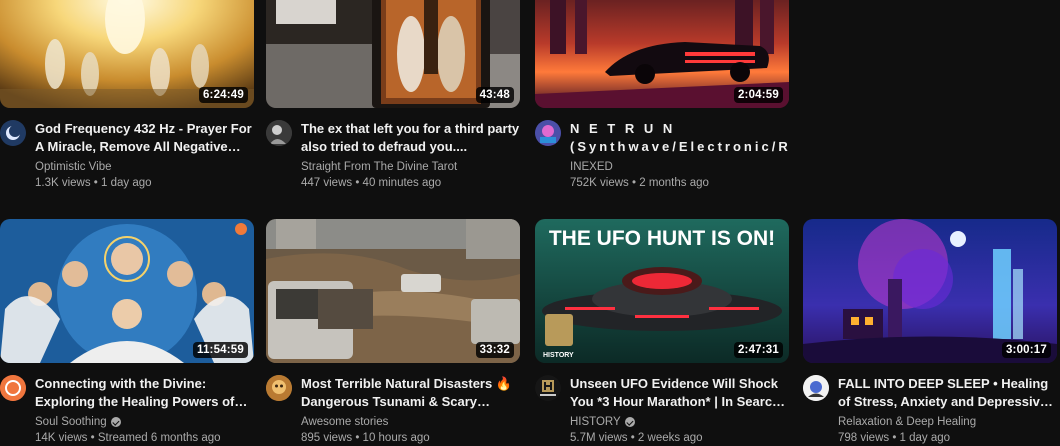 The height and width of the screenshot is (446, 1060). I want to click on channel-name-text: Optimistic Vibe, so click(73, 167).